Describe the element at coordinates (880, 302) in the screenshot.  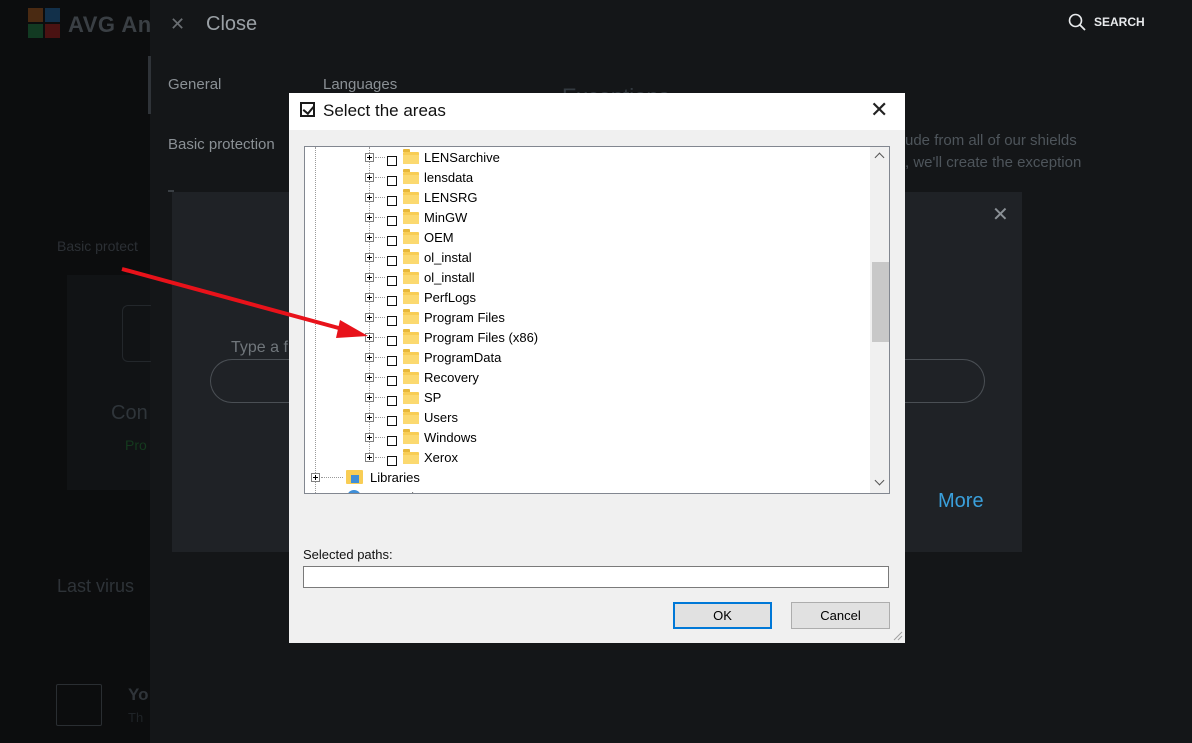
I see `scroll-thumb` at that location.